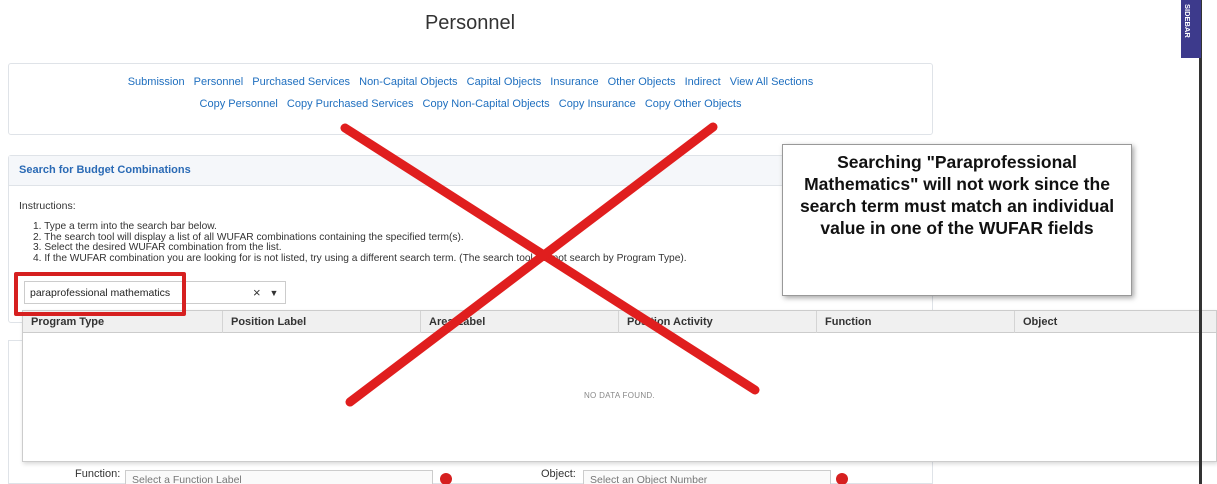 Image resolution: width=1217 pixels, height=484 pixels. What do you see at coordinates (707, 477) in the screenshot?
I see `object-select: Select an Object Number` at bounding box center [707, 477].